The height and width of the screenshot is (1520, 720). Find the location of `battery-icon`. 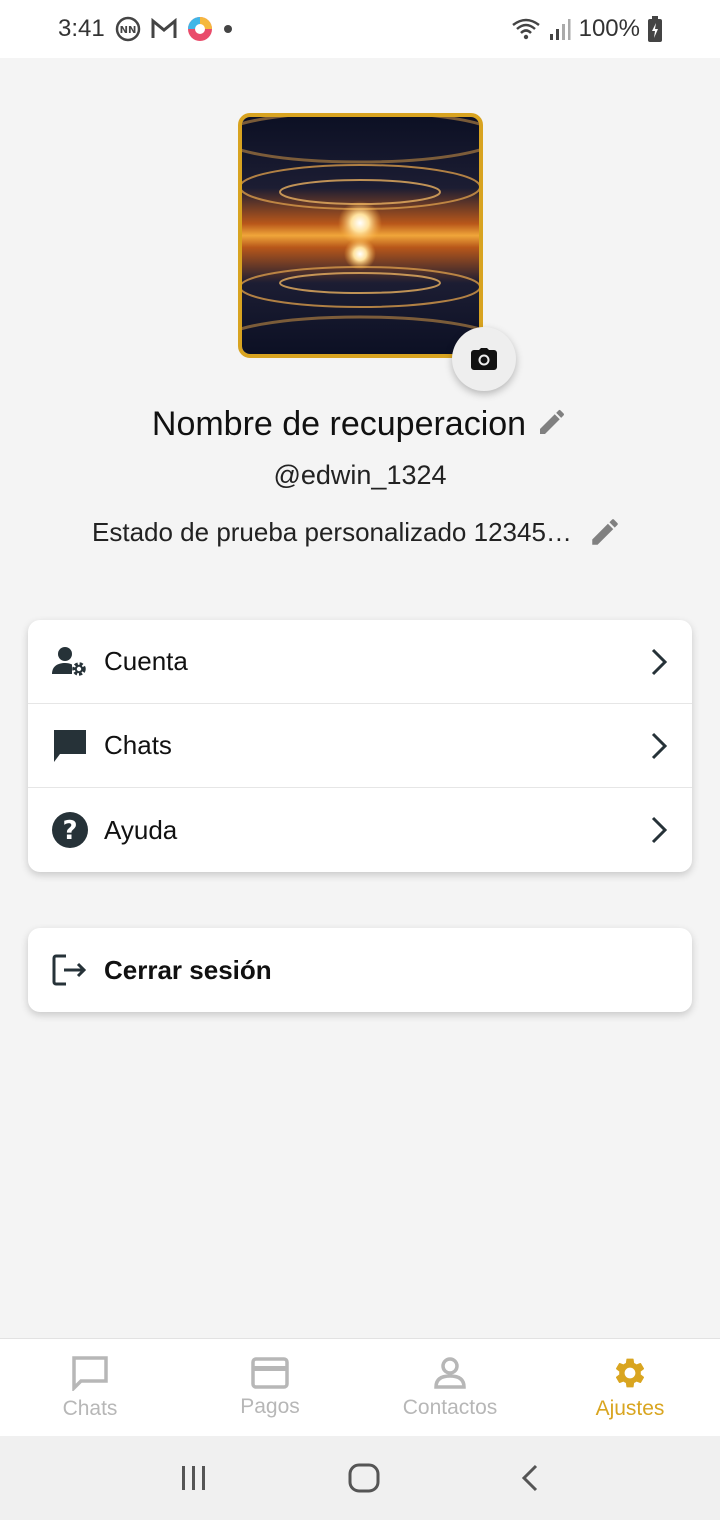

battery-icon is located at coordinates (655, 29).